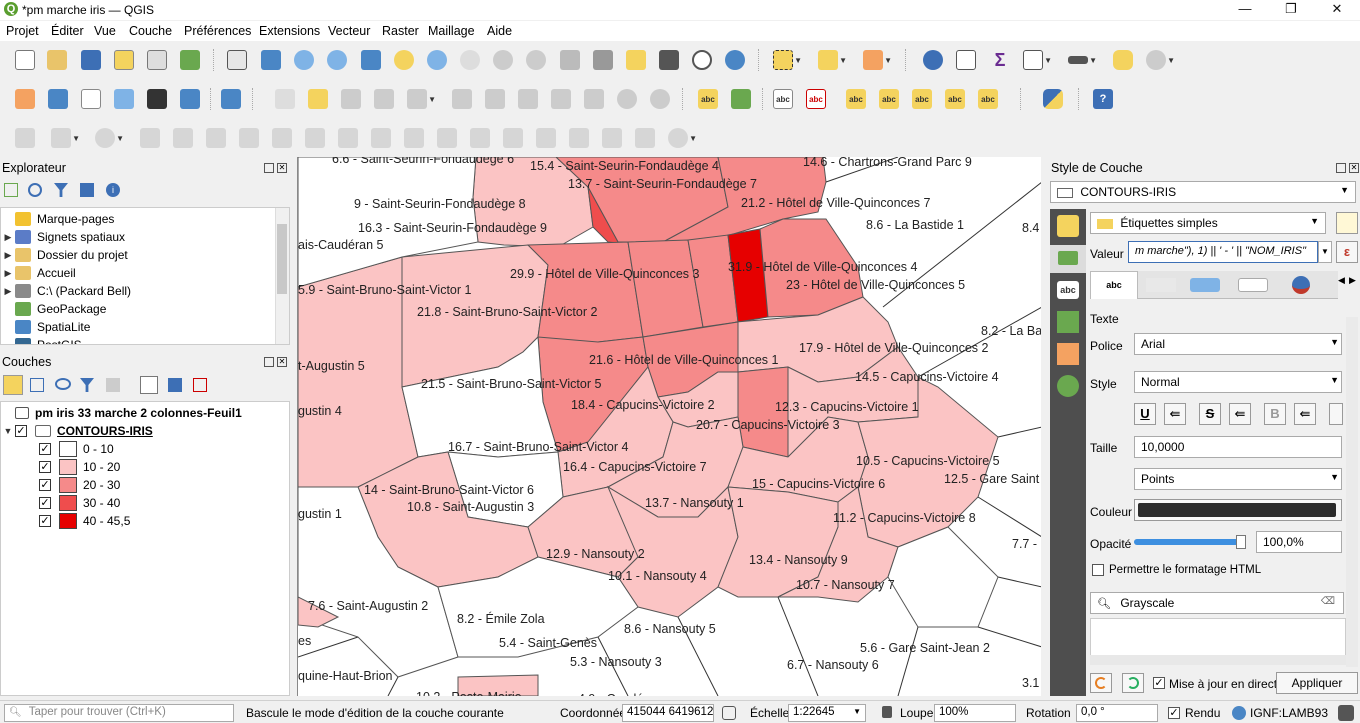 The height and width of the screenshot is (723, 1360). Describe the element at coordinates (499, 31) in the screenshot. I see `menu-aide: Aide` at that location.